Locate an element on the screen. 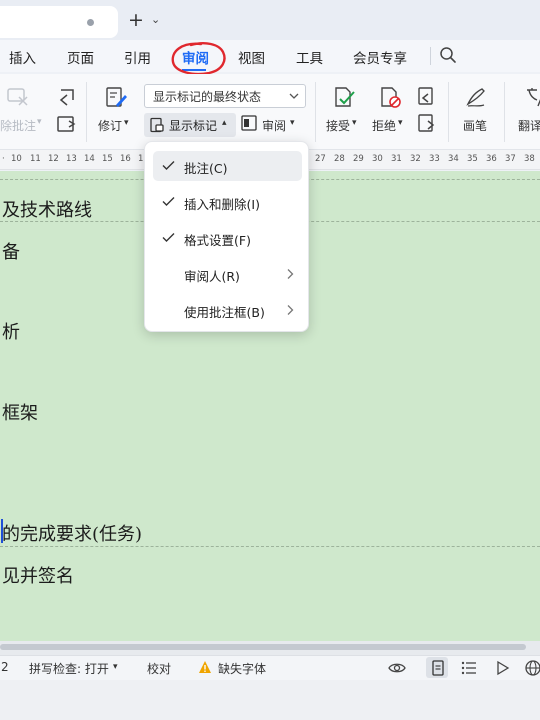  dropdown-item-formatting: 格式设置(F) is located at coordinates (227, 238).